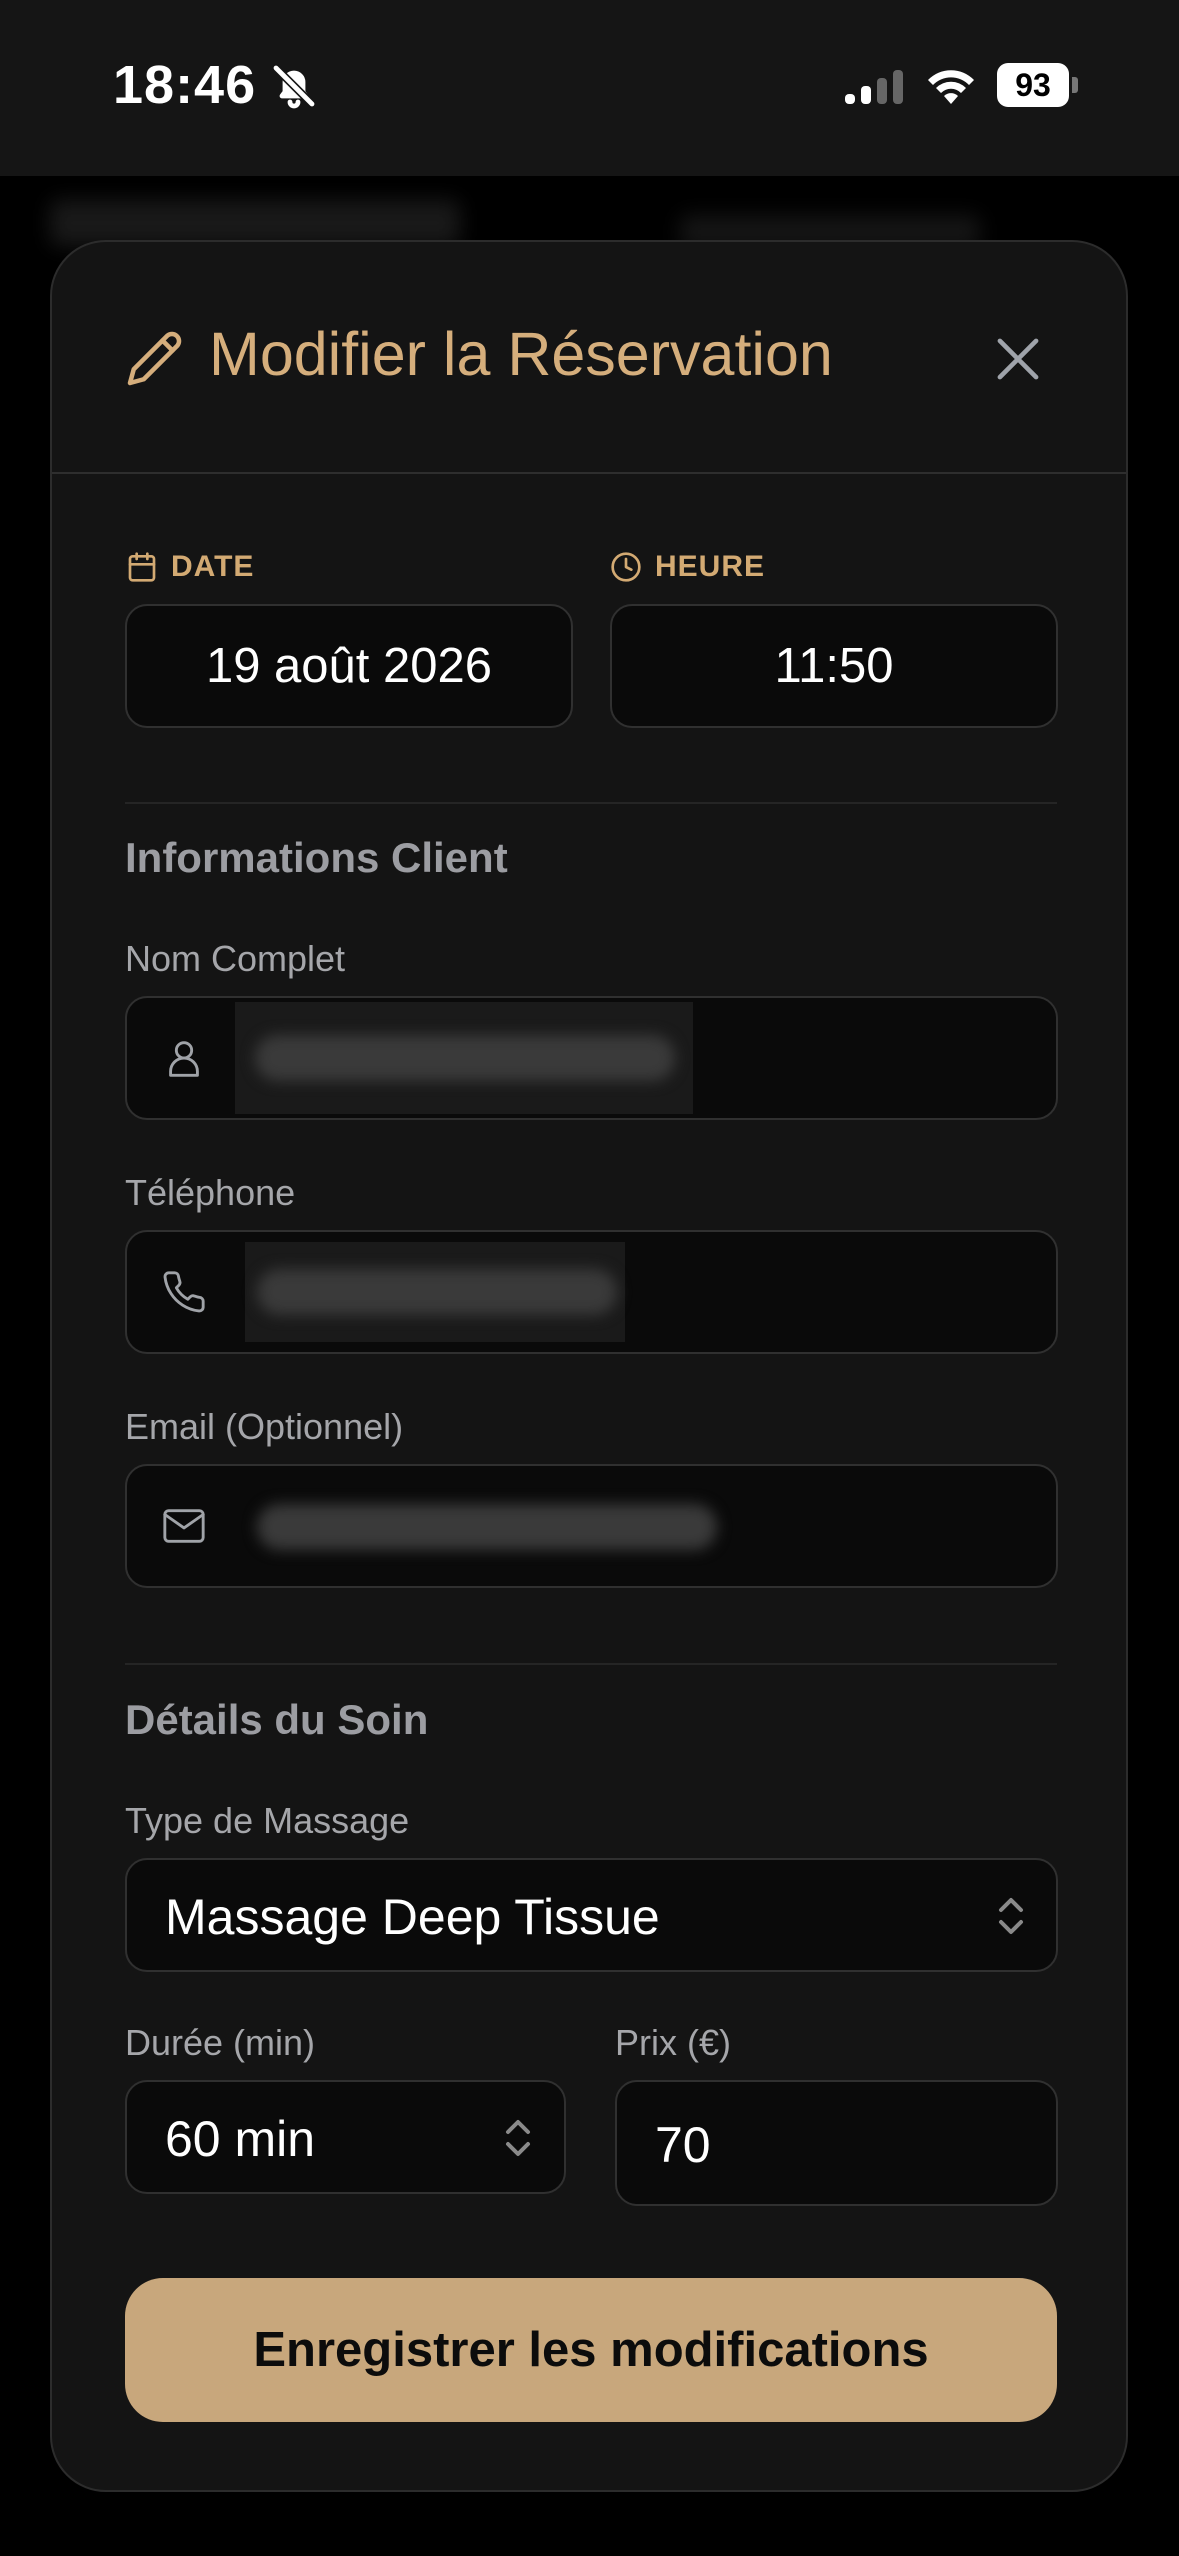 The width and height of the screenshot is (1179, 2556). I want to click on calendar-icon, so click(142, 567).